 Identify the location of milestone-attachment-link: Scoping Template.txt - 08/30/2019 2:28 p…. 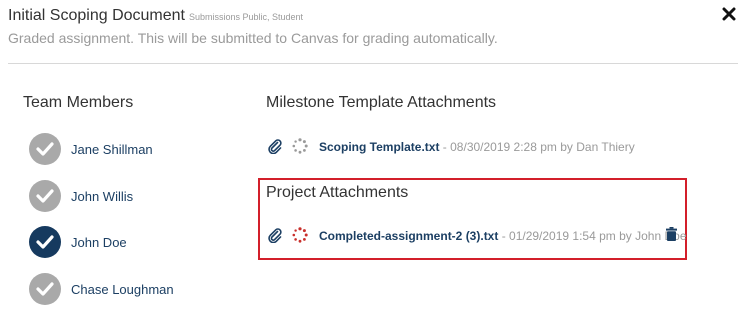
(477, 147).